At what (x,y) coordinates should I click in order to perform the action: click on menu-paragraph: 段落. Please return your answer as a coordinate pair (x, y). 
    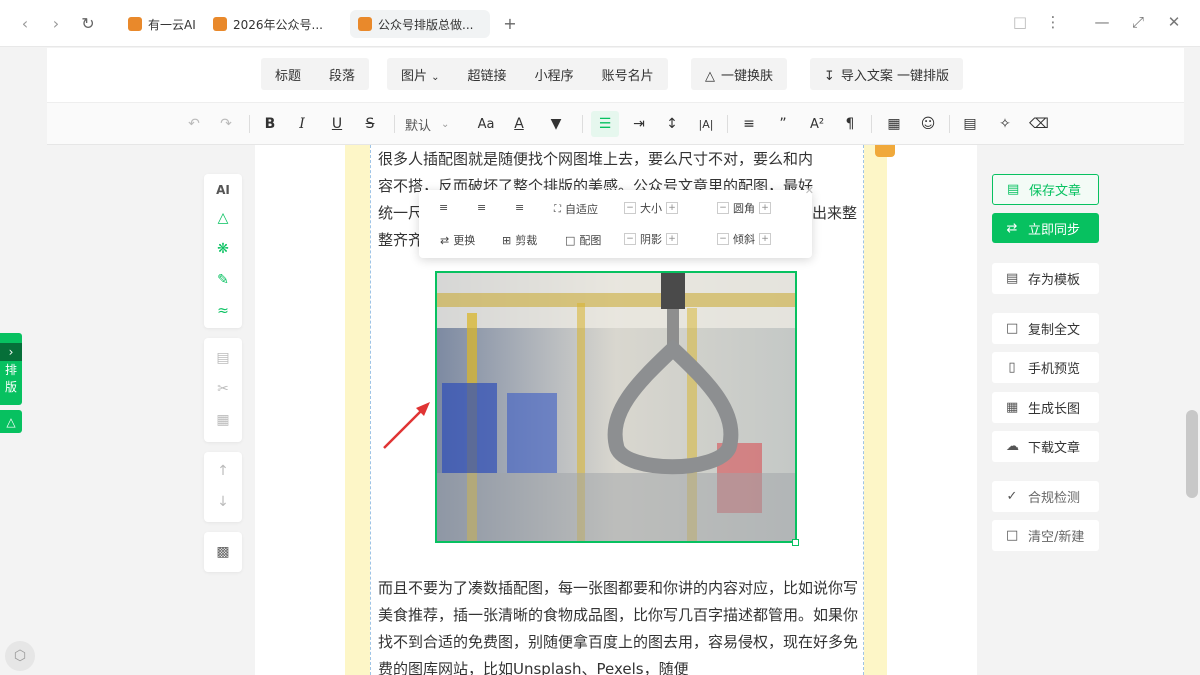
    Looking at the image, I should click on (342, 74).